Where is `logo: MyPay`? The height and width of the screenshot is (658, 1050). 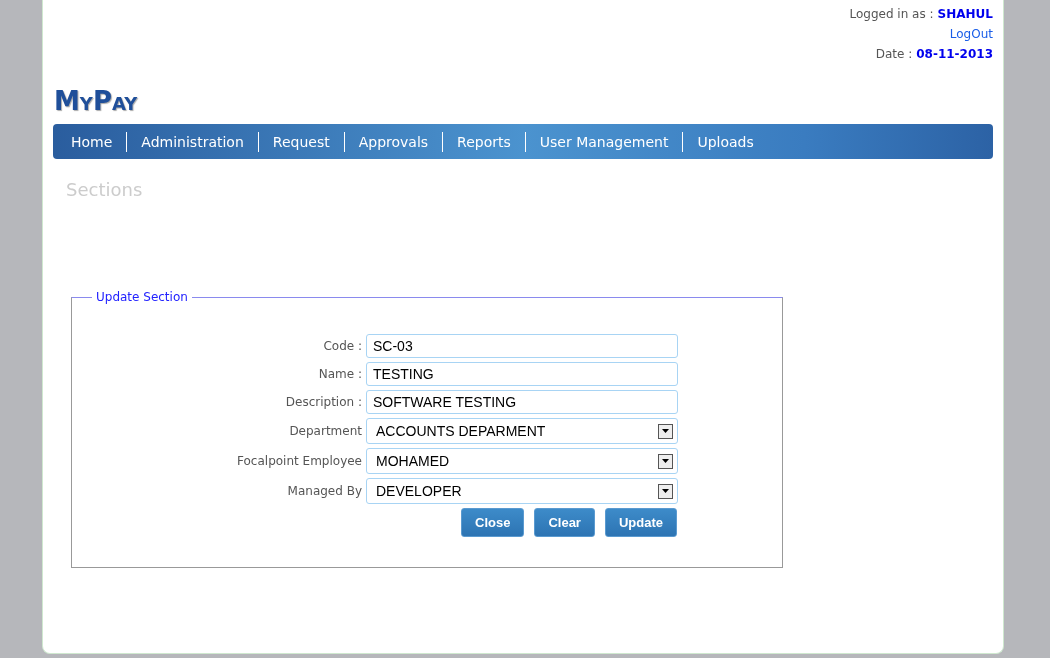 logo: MyPay is located at coordinates (96, 102).